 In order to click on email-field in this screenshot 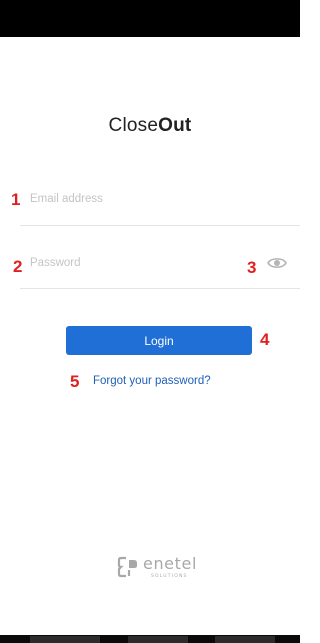, I will do `click(165, 199)`.